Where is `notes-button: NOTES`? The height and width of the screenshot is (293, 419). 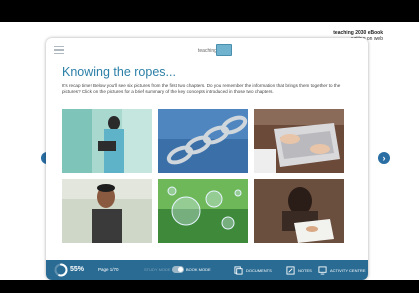 notes-button: NOTES is located at coordinates (299, 270).